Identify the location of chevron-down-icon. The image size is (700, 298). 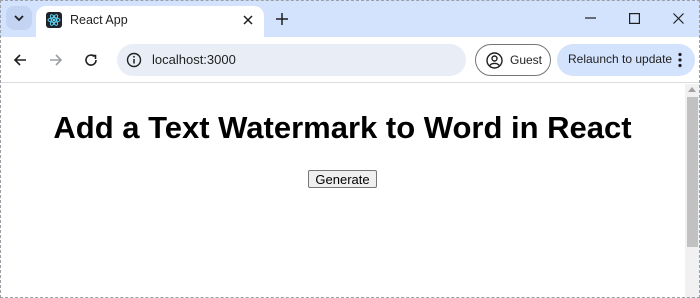
(19, 18).